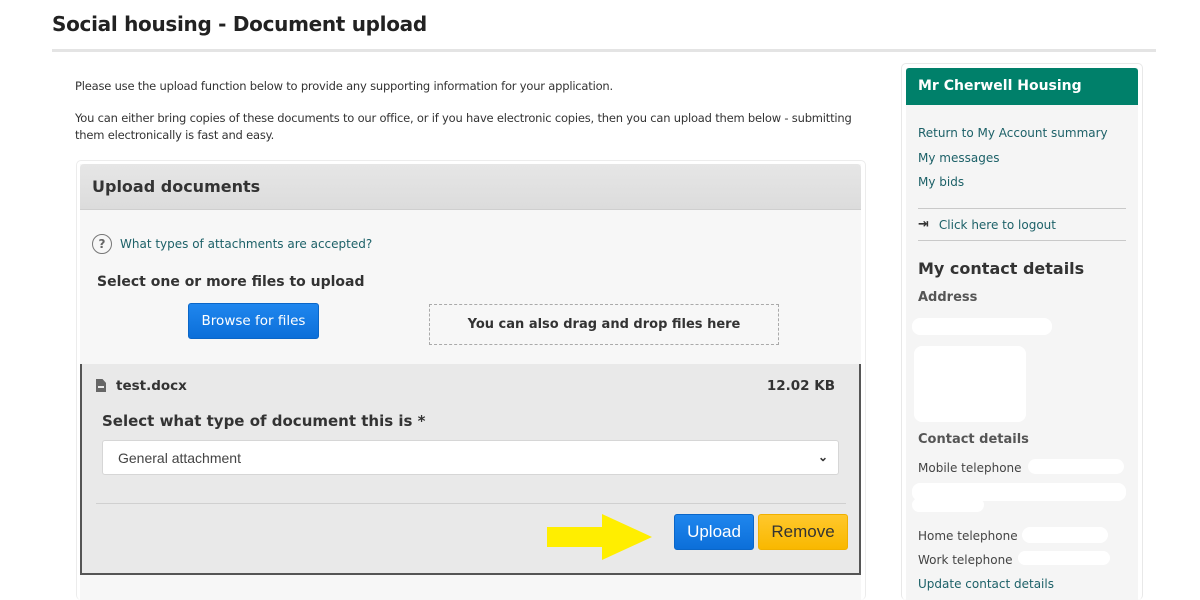  I want to click on browse-for-files-button: Browse for files, so click(253, 321).